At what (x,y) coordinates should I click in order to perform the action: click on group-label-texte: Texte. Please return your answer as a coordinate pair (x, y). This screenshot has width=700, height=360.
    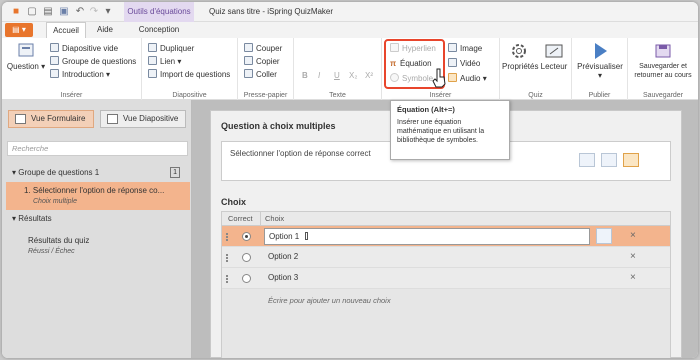
    Looking at the image, I should click on (337, 95).